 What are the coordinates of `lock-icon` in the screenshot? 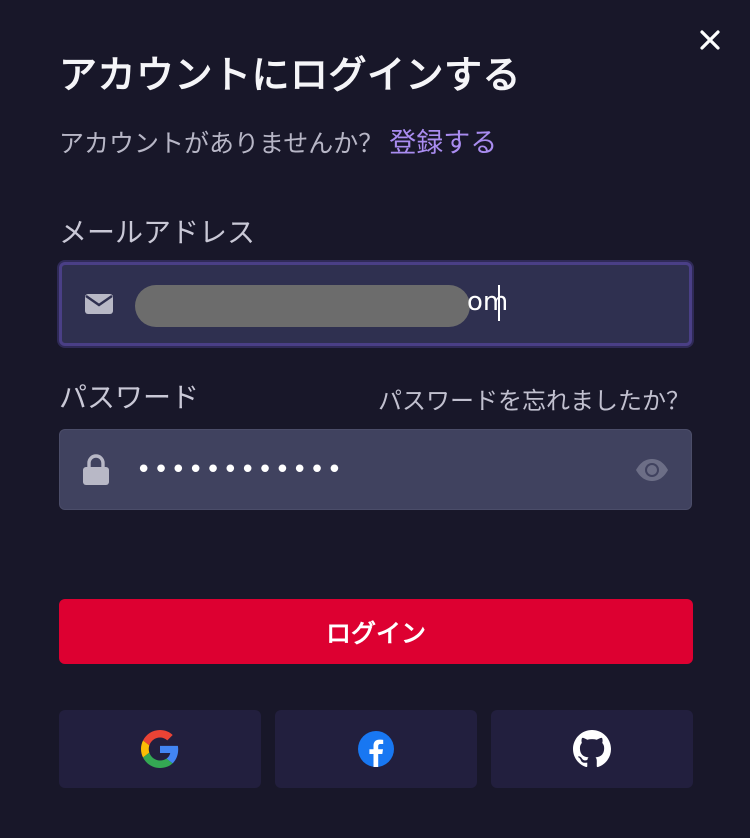 It's located at (96, 469).